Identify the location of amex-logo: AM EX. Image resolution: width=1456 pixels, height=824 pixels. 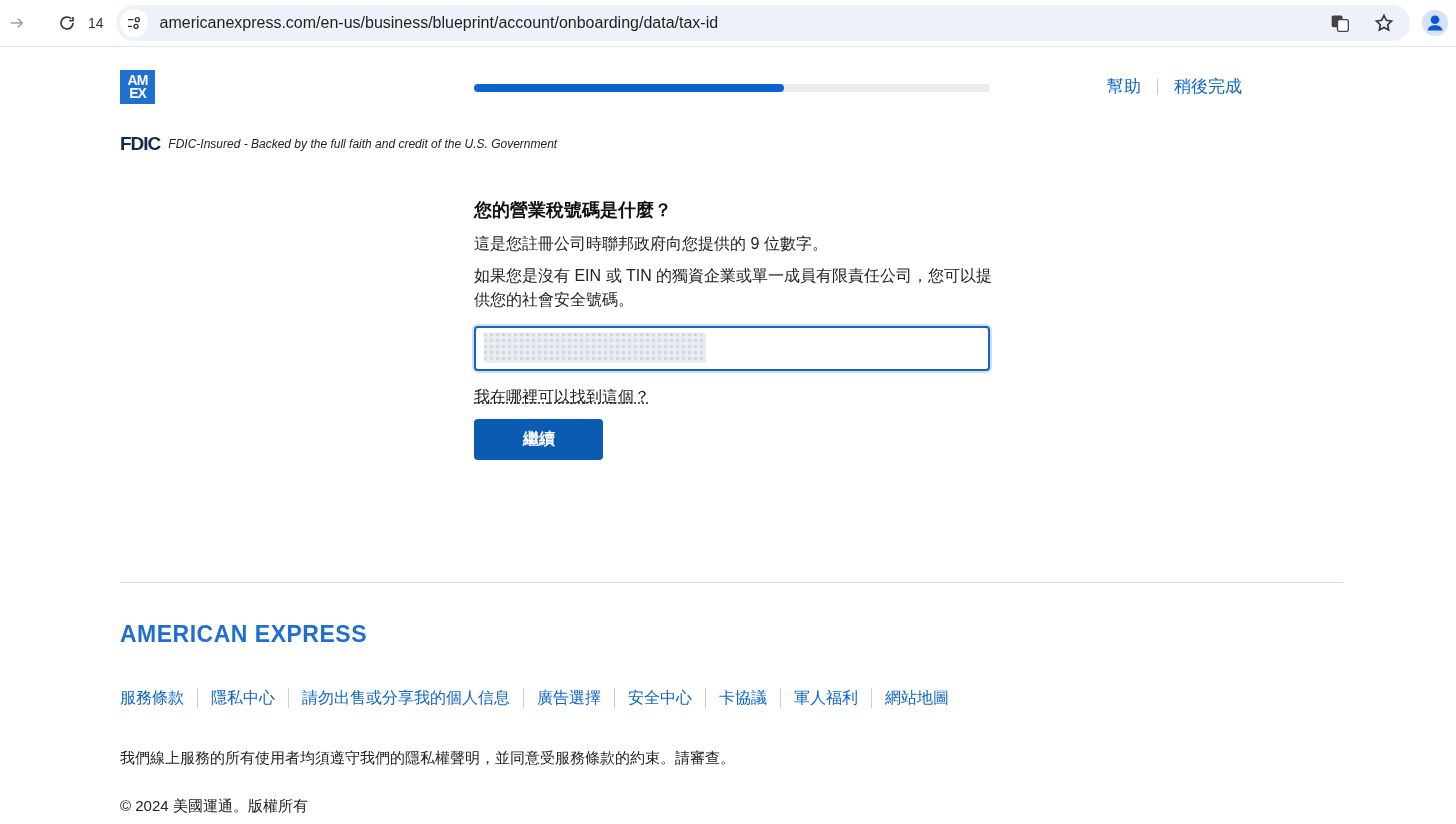
(137, 87).